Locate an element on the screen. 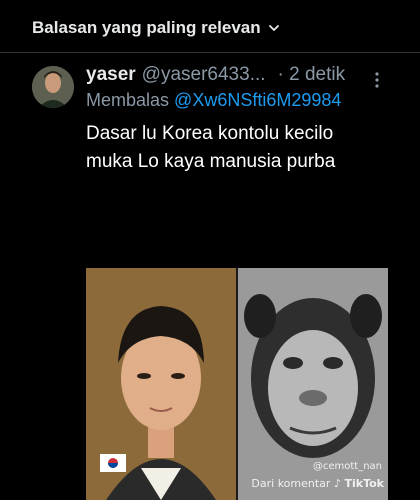 The image size is (420, 500). sort-replies-dropdown: Balasan yang paling relevan is located at coordinates (156, 28).